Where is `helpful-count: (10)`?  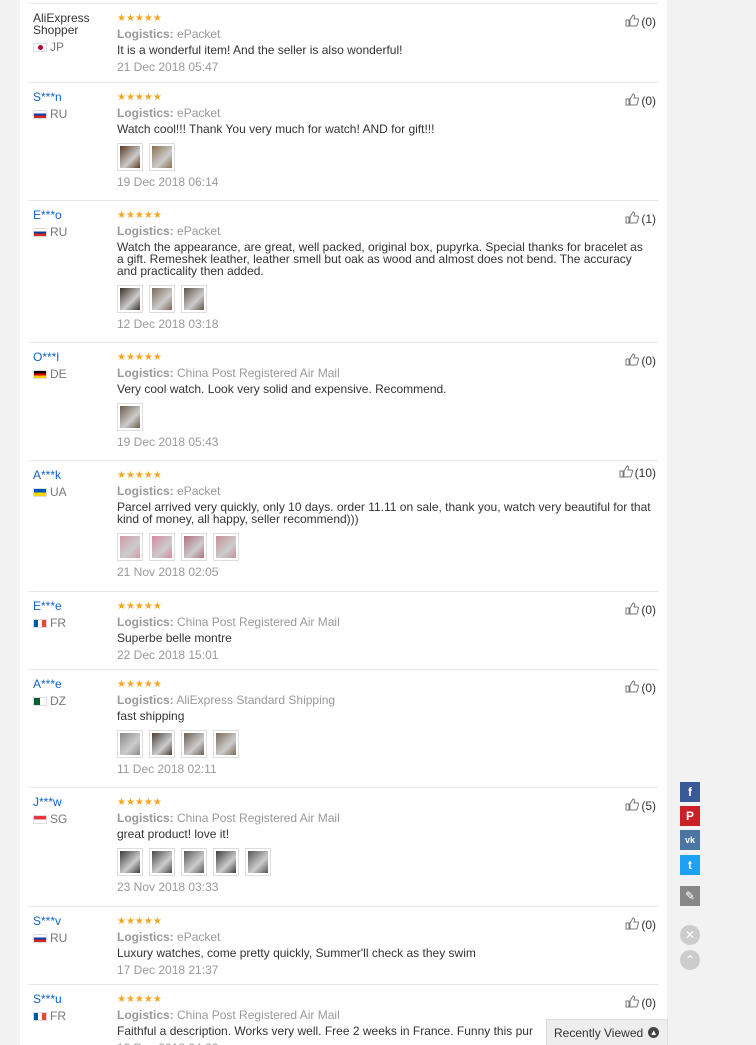
helpful-count: (10) is located at coordinates (645, 473).